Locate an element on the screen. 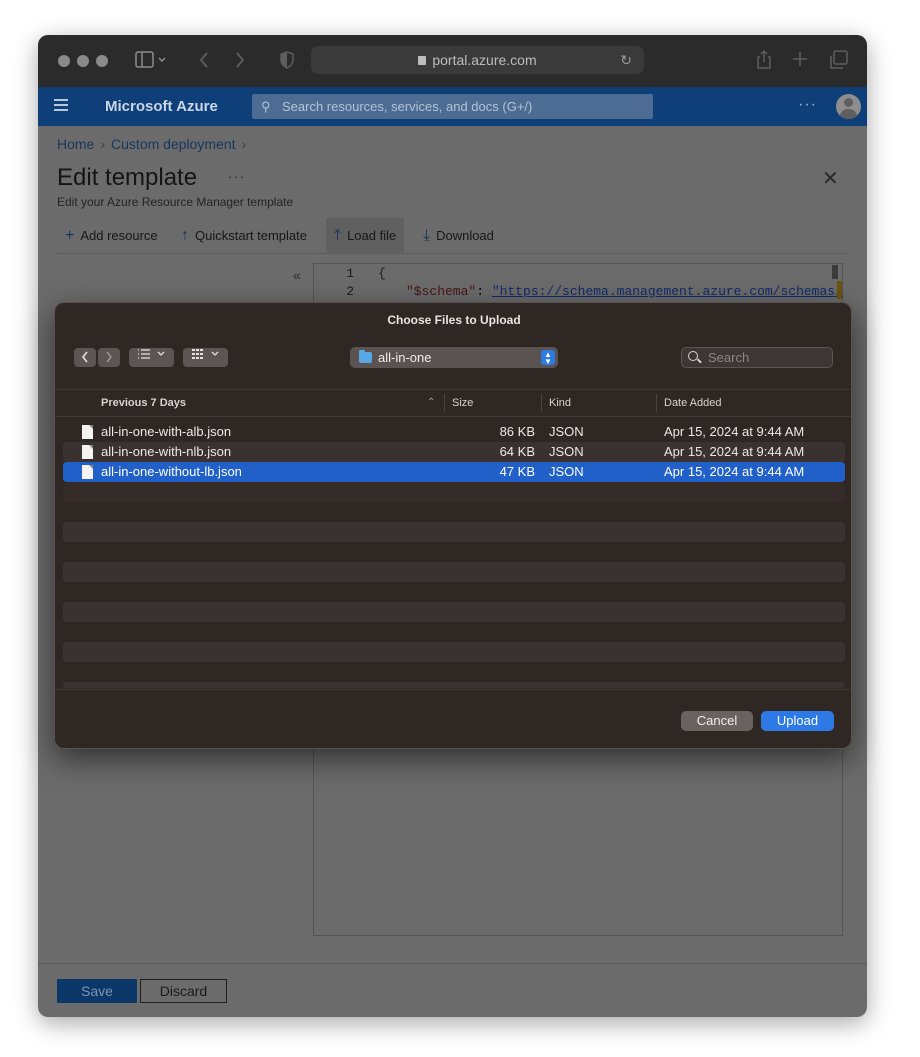 The height and width of the screenshot is (1057, 920). close-window-button is located at coordinates (64, 61).